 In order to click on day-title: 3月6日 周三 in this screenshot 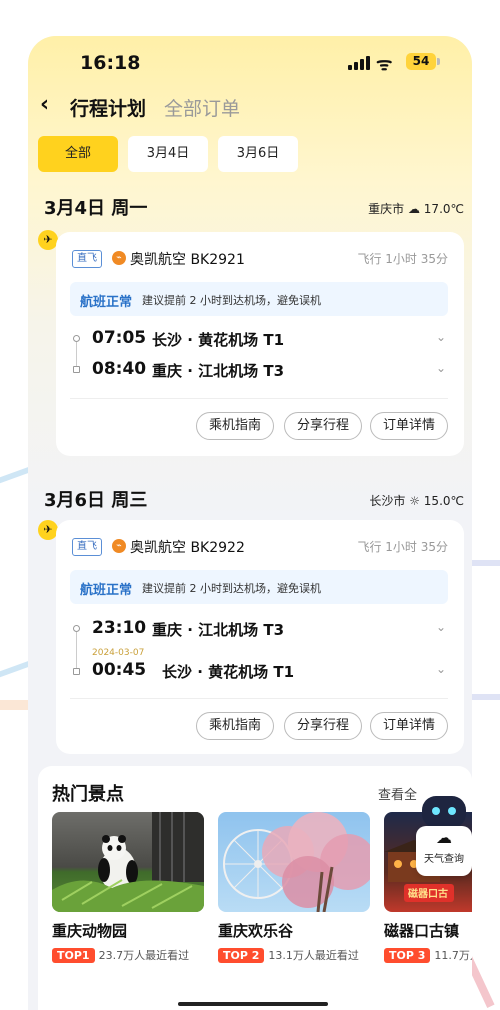, I will do `click(96, 500)`.